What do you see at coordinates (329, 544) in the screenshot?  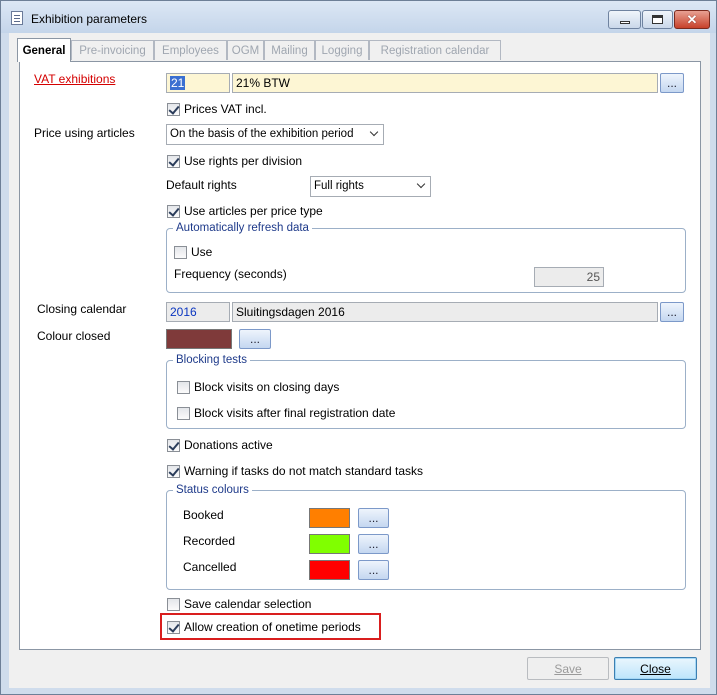 I see `status-recorded-swatch` at bounding box center [329, 544].